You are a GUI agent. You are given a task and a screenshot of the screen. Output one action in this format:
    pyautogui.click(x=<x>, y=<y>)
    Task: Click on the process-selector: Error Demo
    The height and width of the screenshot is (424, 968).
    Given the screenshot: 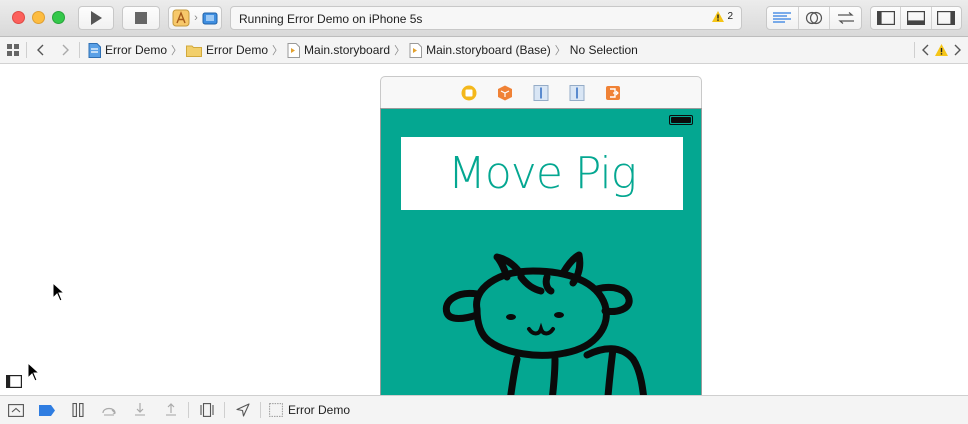 What is the action you would take?
    pyautogui.click(x=306, y=410)
    